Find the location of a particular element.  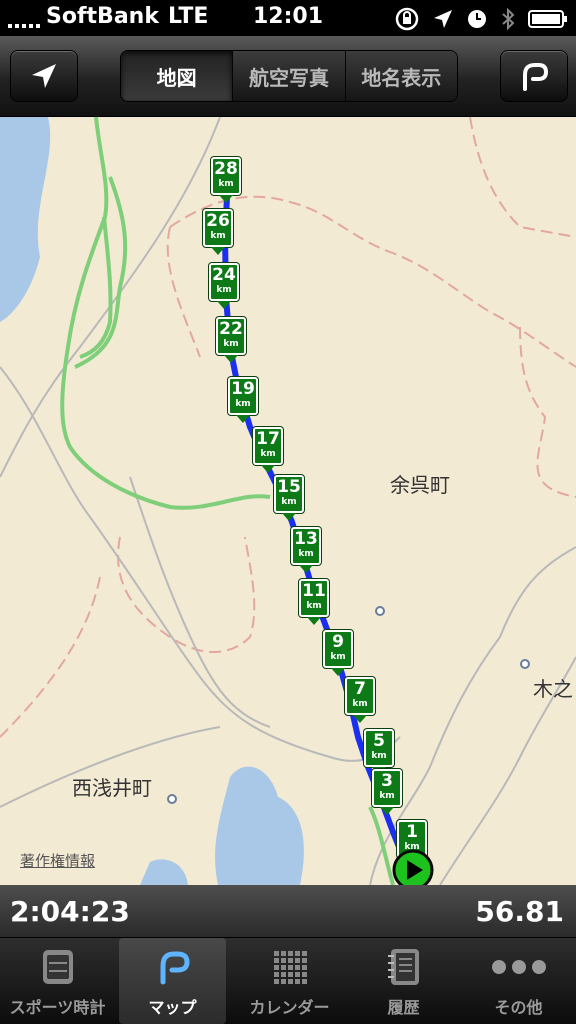

km-number: 15 is located at coordinates (289, 487).